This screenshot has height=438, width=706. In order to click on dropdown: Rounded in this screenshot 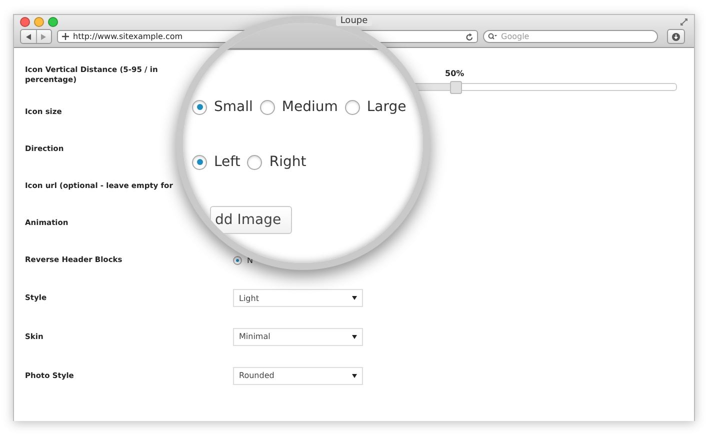, I will do `click(298, 375)`.